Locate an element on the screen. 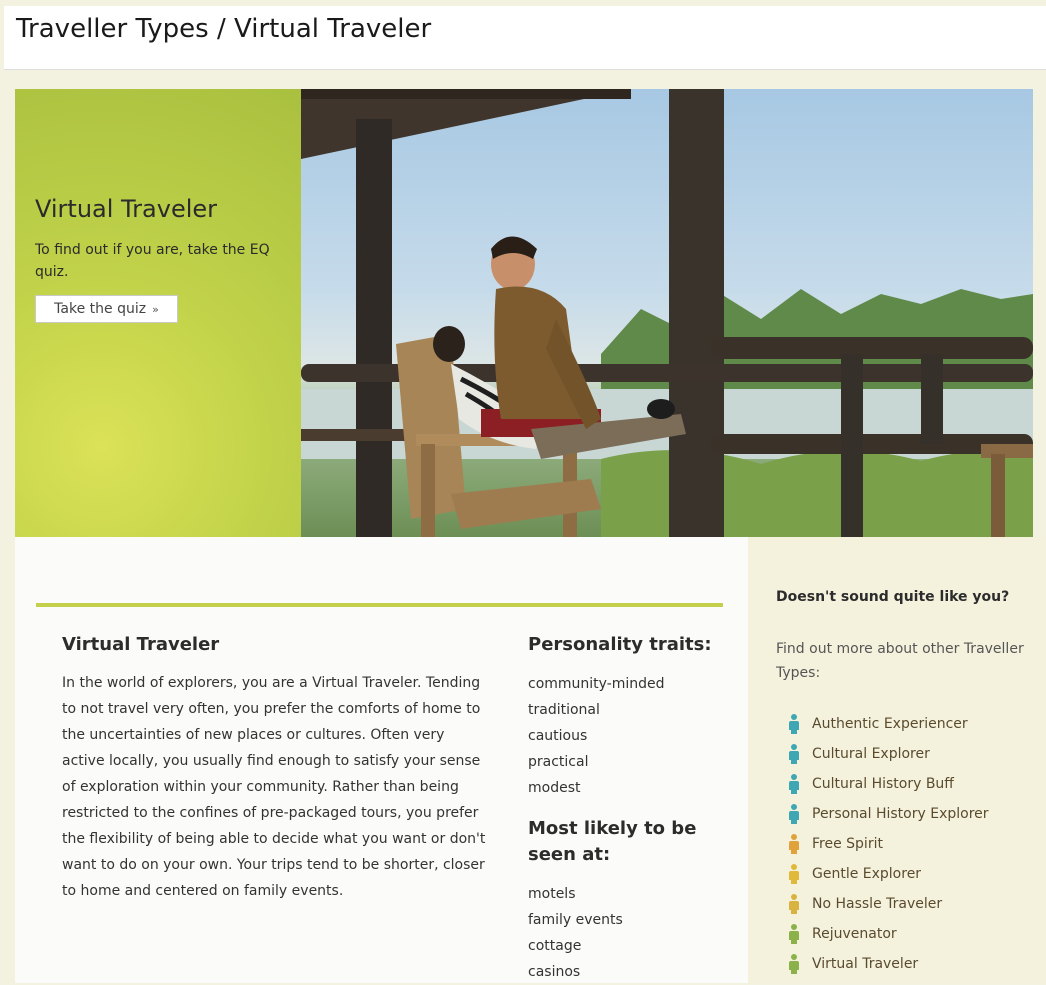 This screenshot has width=1046, height=985. sidebar-question: Doesn't sound quite like you? is located at coordinates (893, 597).